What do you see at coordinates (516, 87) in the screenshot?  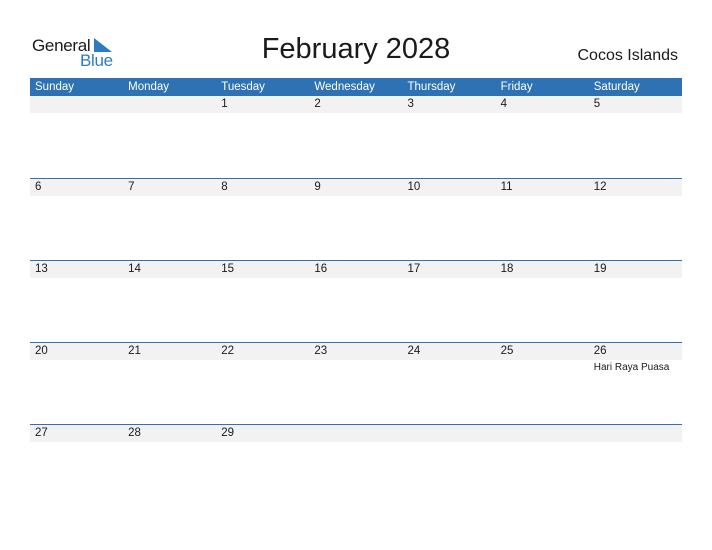 I see `weekday-friday: Friday` at bounding box center [516, 87].